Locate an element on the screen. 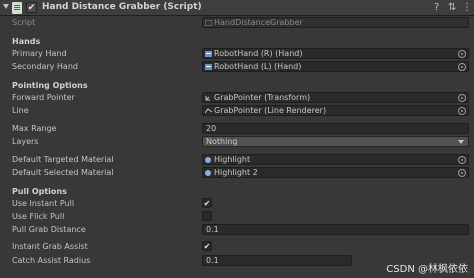  context-menu-icon: ⋮ is located at coordinates (467, 7).